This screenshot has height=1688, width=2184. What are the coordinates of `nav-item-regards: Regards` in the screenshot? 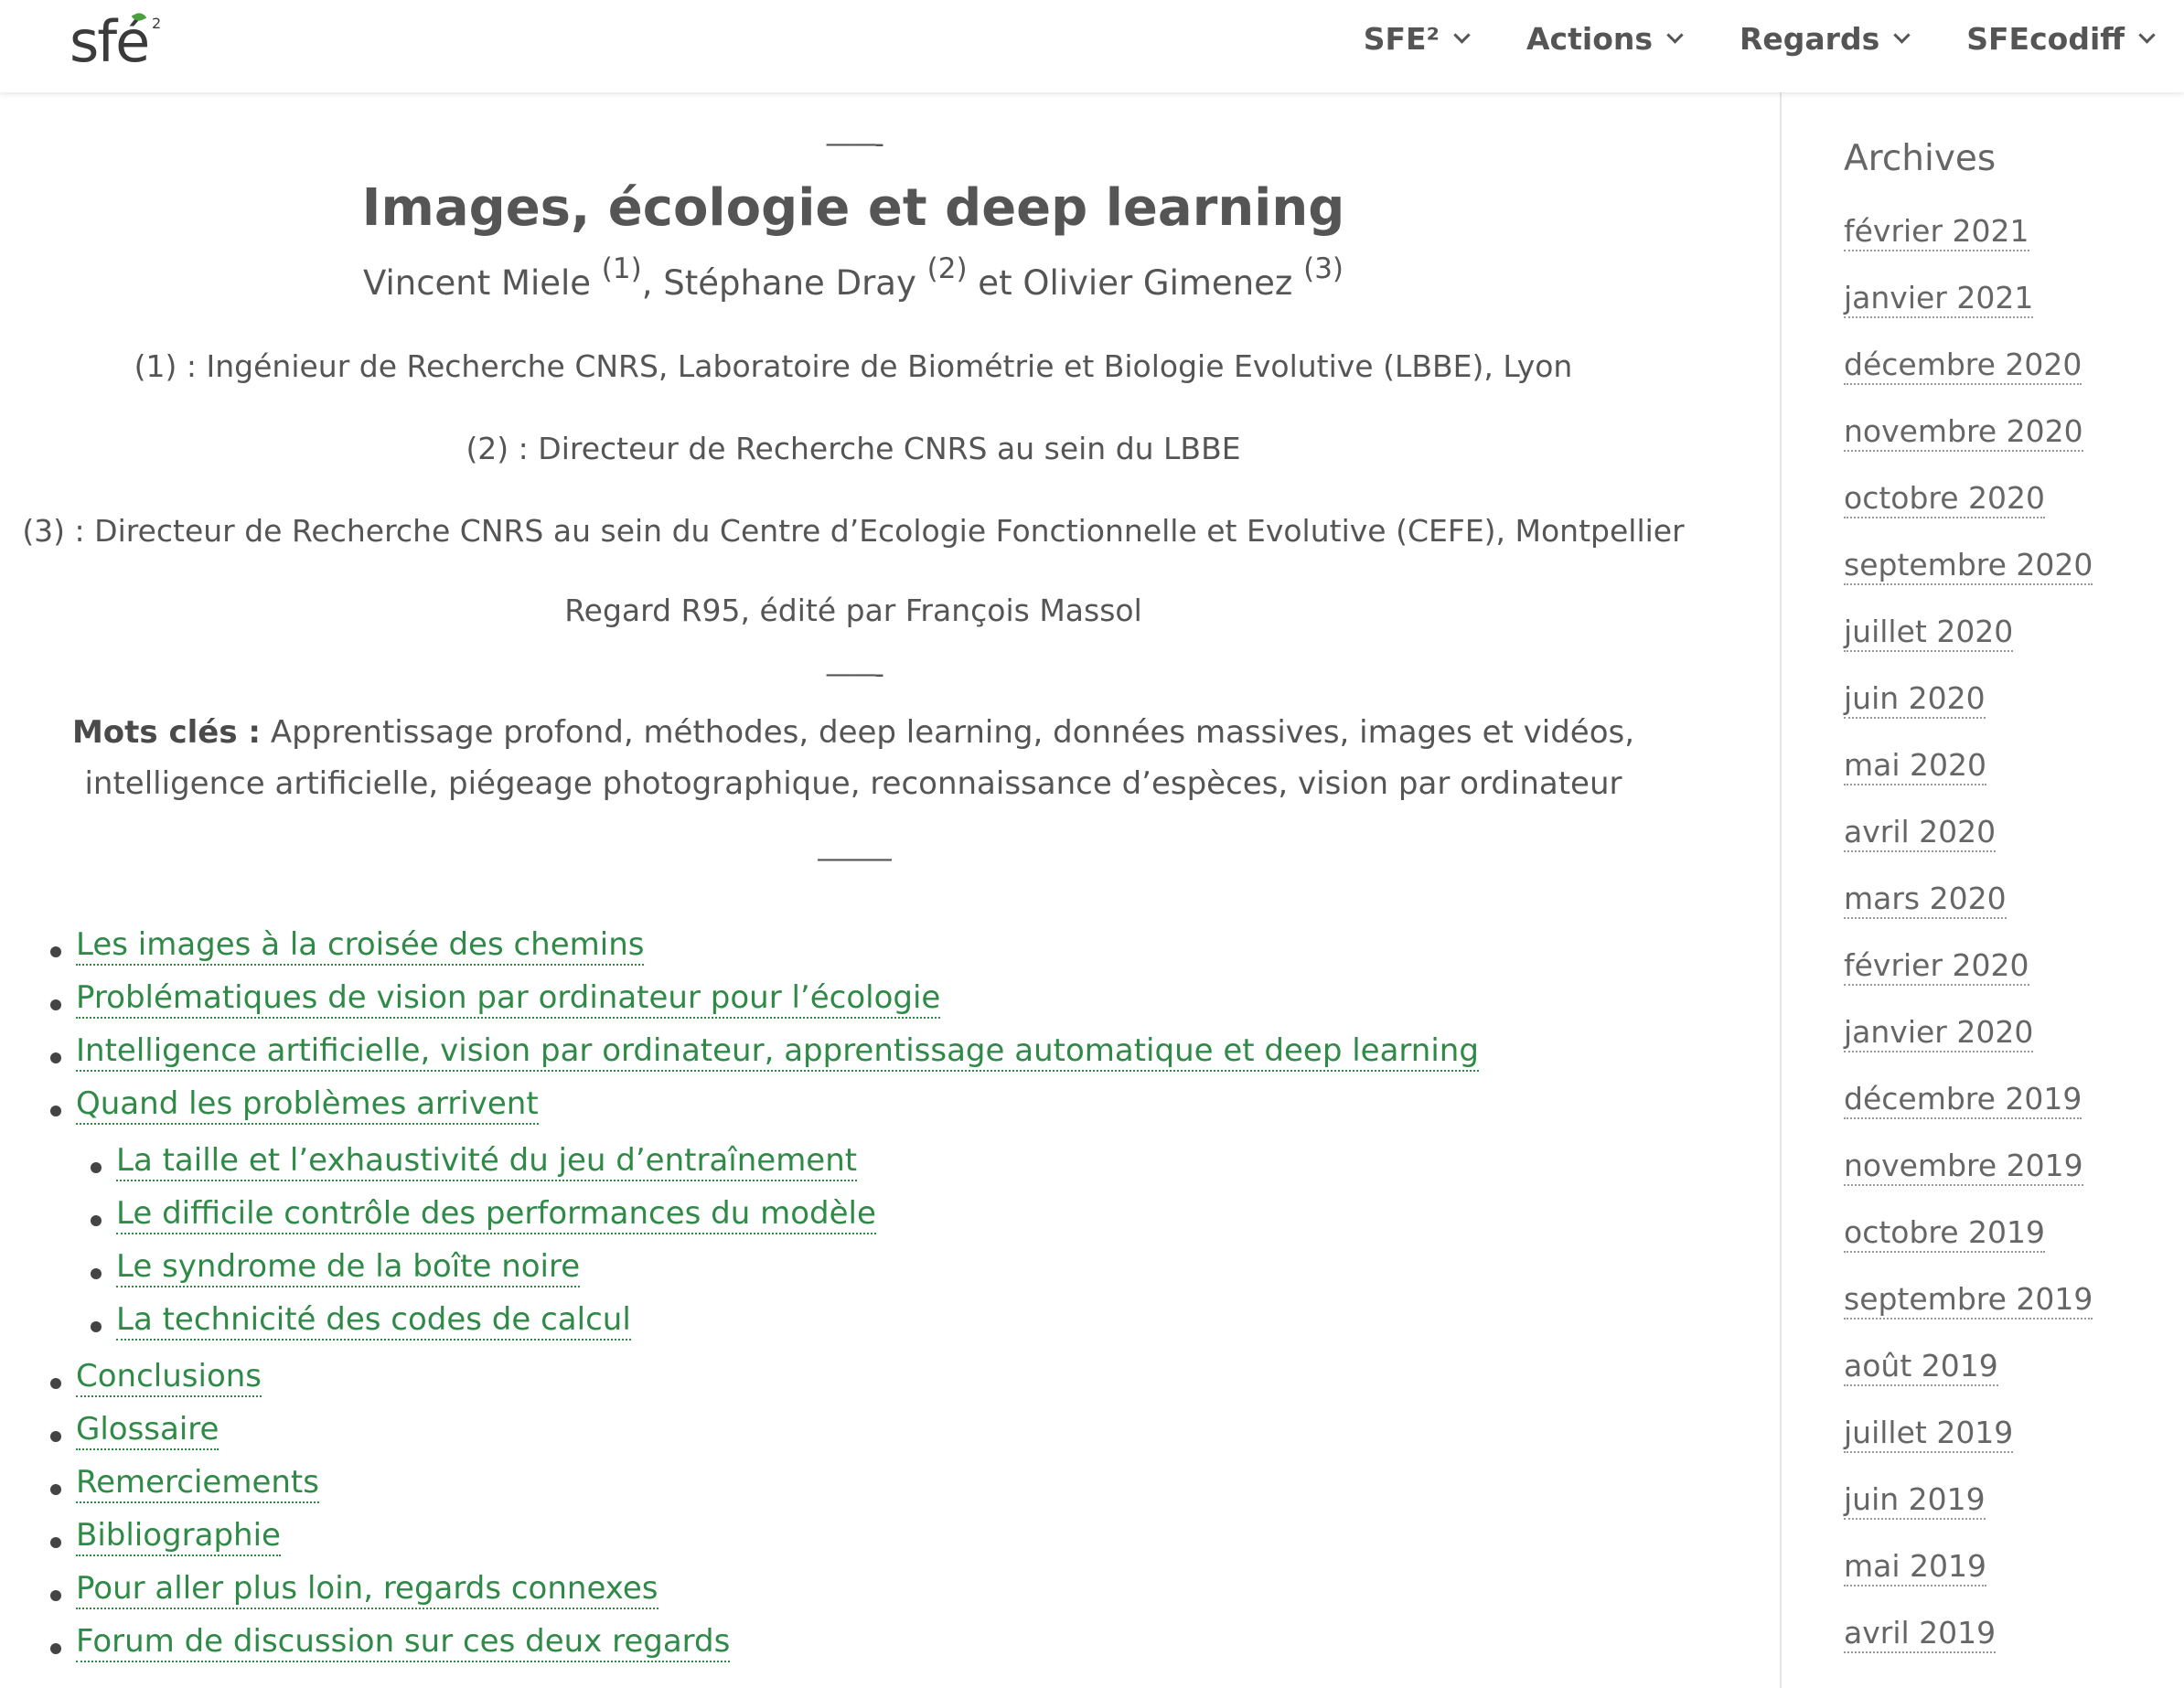 It's located at (1825, 38).